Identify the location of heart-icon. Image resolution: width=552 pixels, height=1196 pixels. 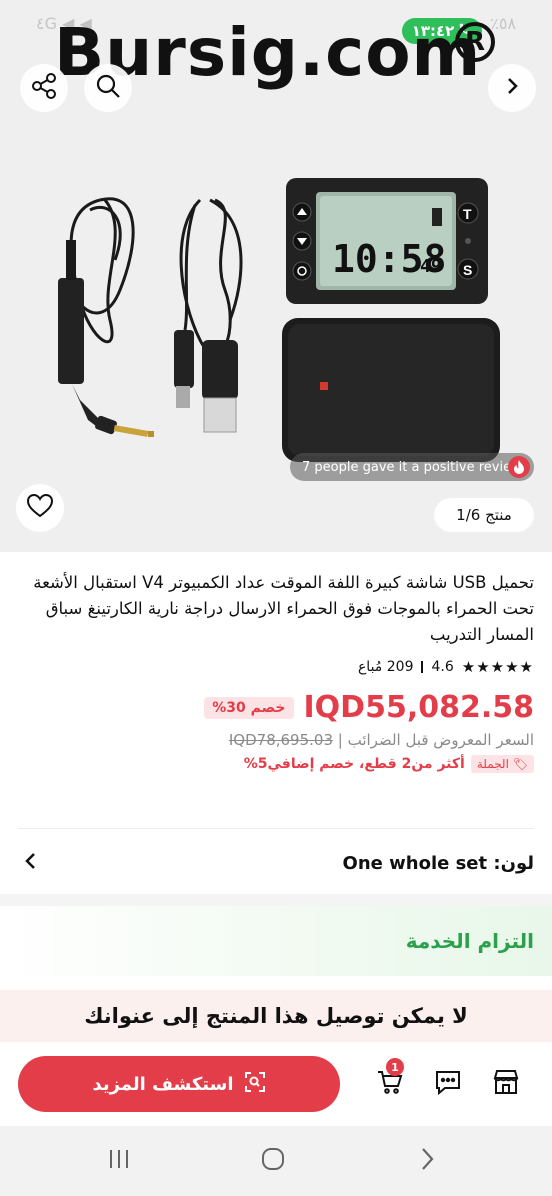
(40, 508).